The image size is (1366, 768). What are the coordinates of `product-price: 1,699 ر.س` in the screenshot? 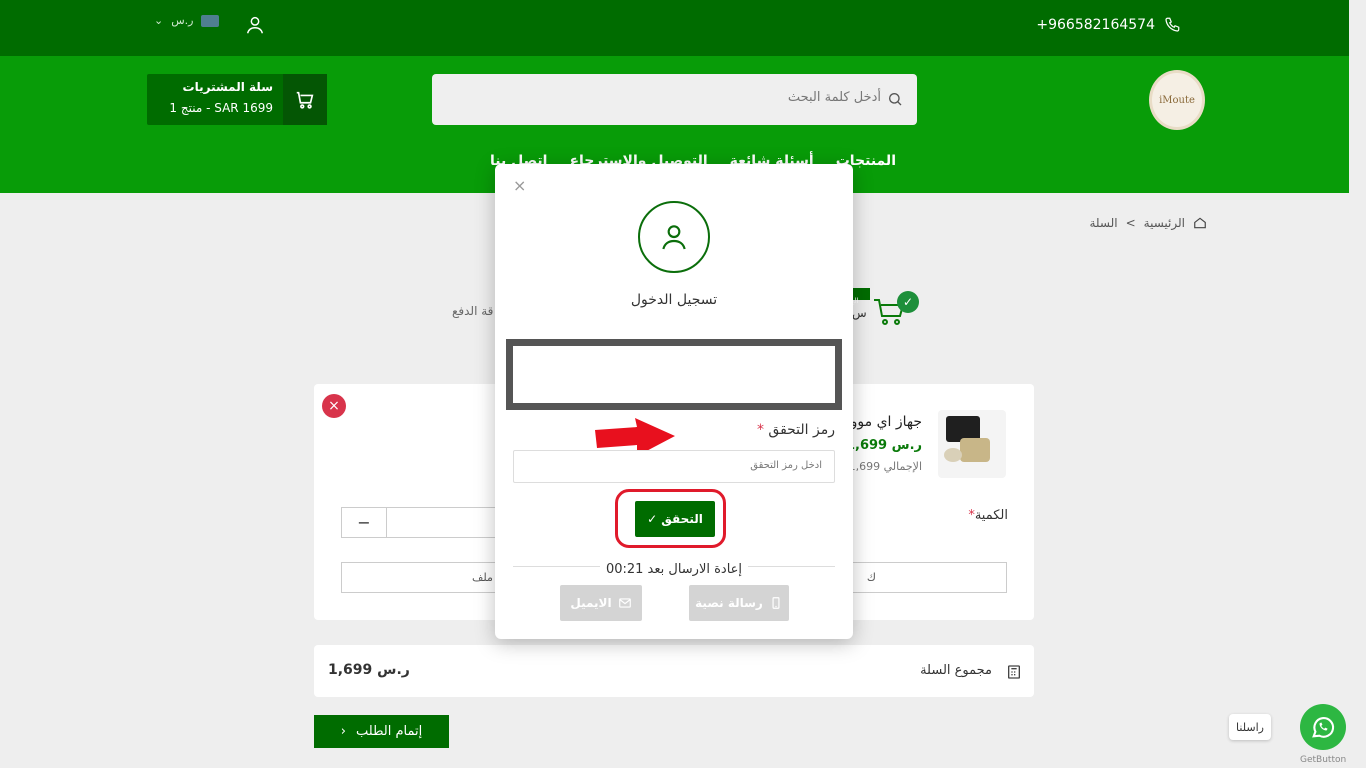 It's located at (883, 445).